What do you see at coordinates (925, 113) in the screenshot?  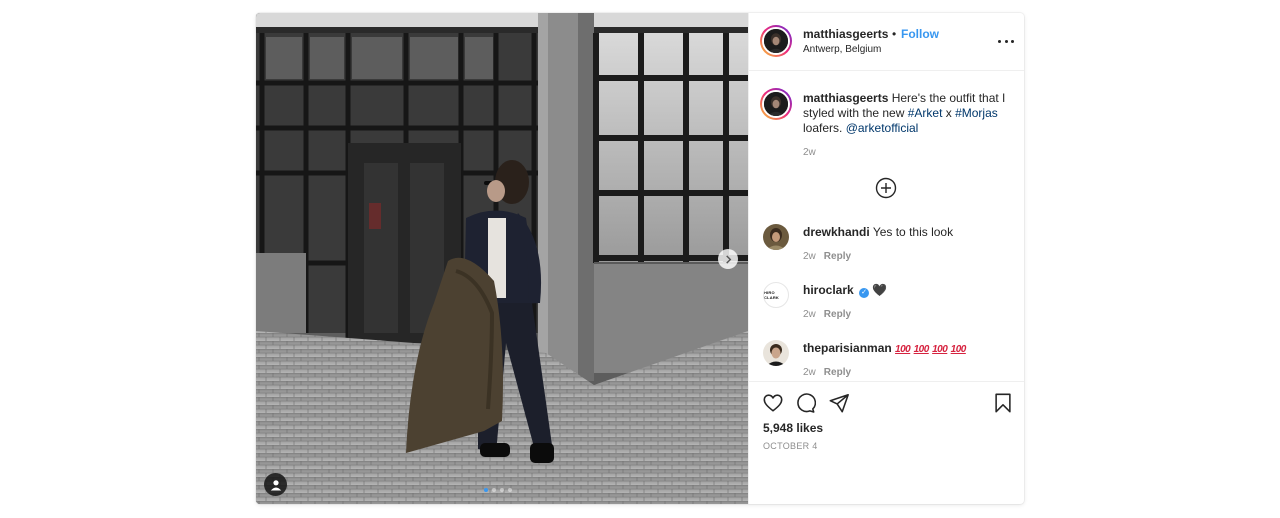 I see `hashtag-link: #Arket` at bounding box center [925, 113].